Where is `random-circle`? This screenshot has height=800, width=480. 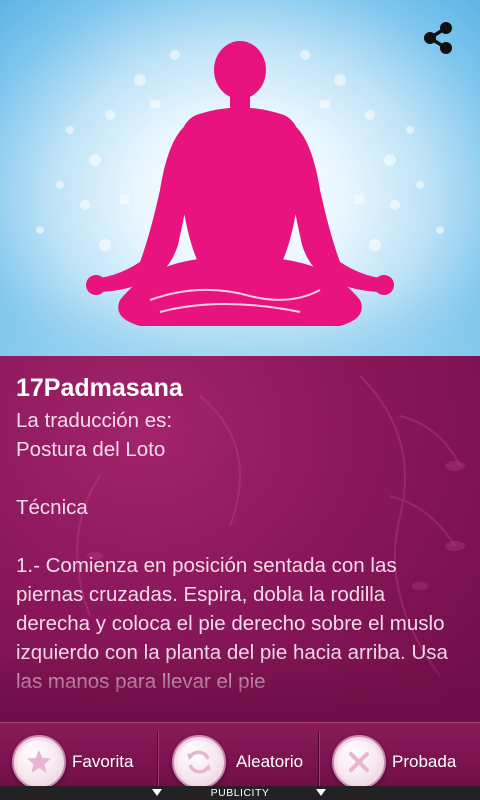 random-circle is located at coordinates (199, 762).